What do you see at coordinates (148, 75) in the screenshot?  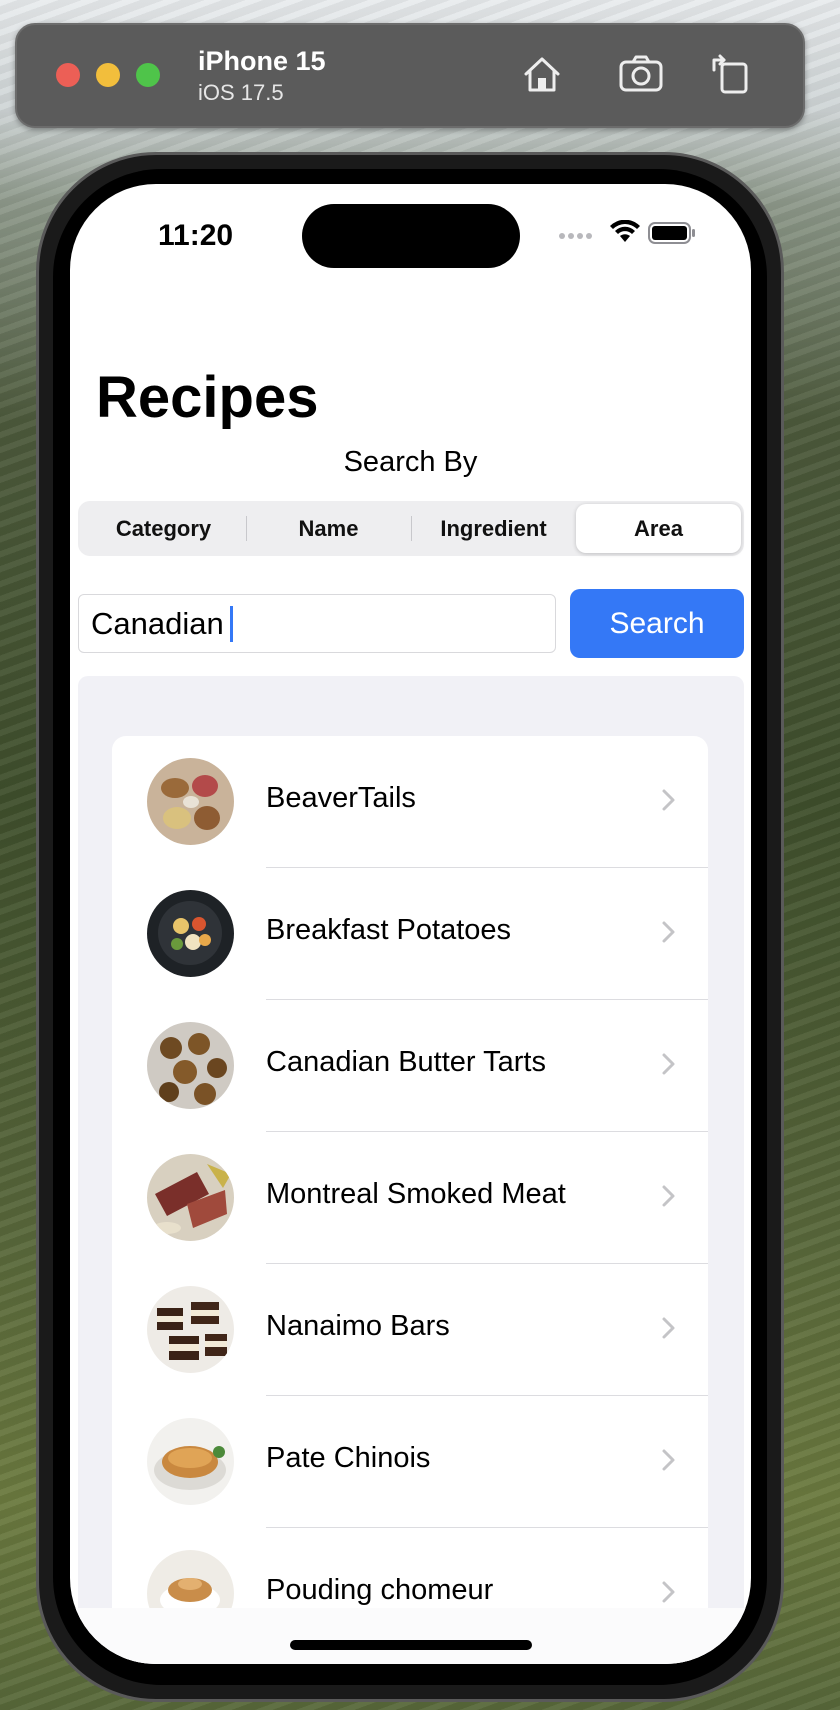 I see `zoom-window-button` at bounding box center [148, 75].